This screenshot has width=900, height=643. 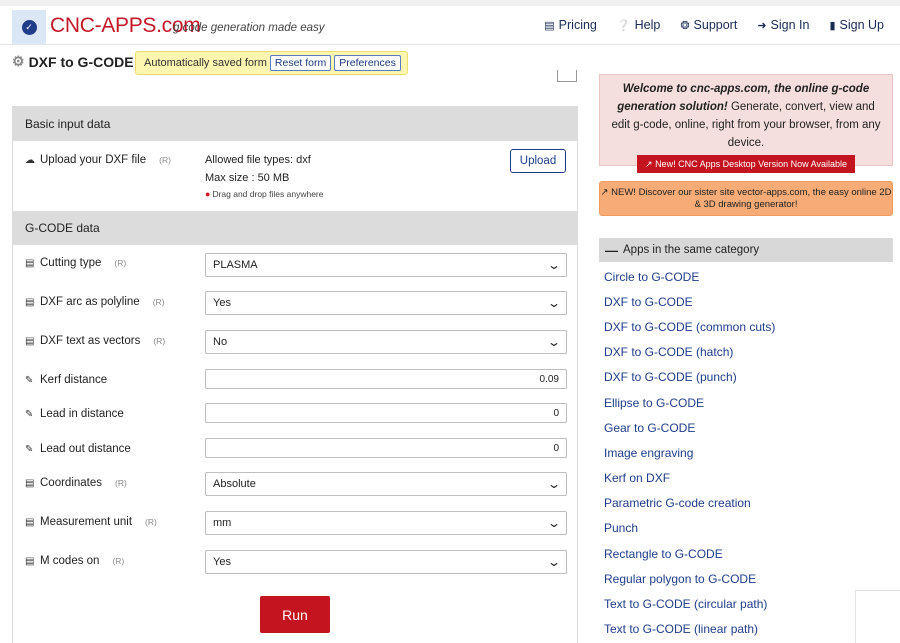 What do you see at coordinates (386, 379) in the screenshot?
I see `kerf-input: 0.09` at bounding box center [386, 379].